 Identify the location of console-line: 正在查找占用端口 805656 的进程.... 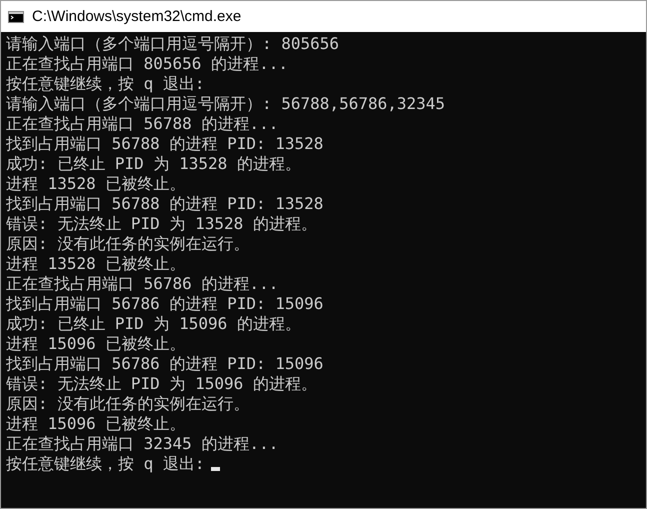
(147, 64).